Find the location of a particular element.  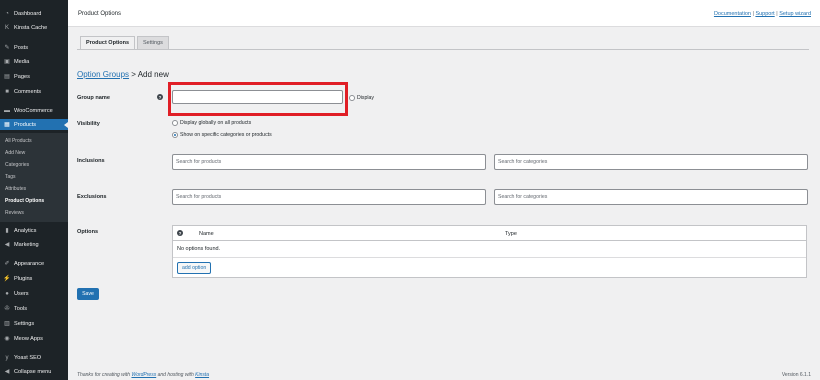

menu-label: Media is located at coordinates (22, 61).